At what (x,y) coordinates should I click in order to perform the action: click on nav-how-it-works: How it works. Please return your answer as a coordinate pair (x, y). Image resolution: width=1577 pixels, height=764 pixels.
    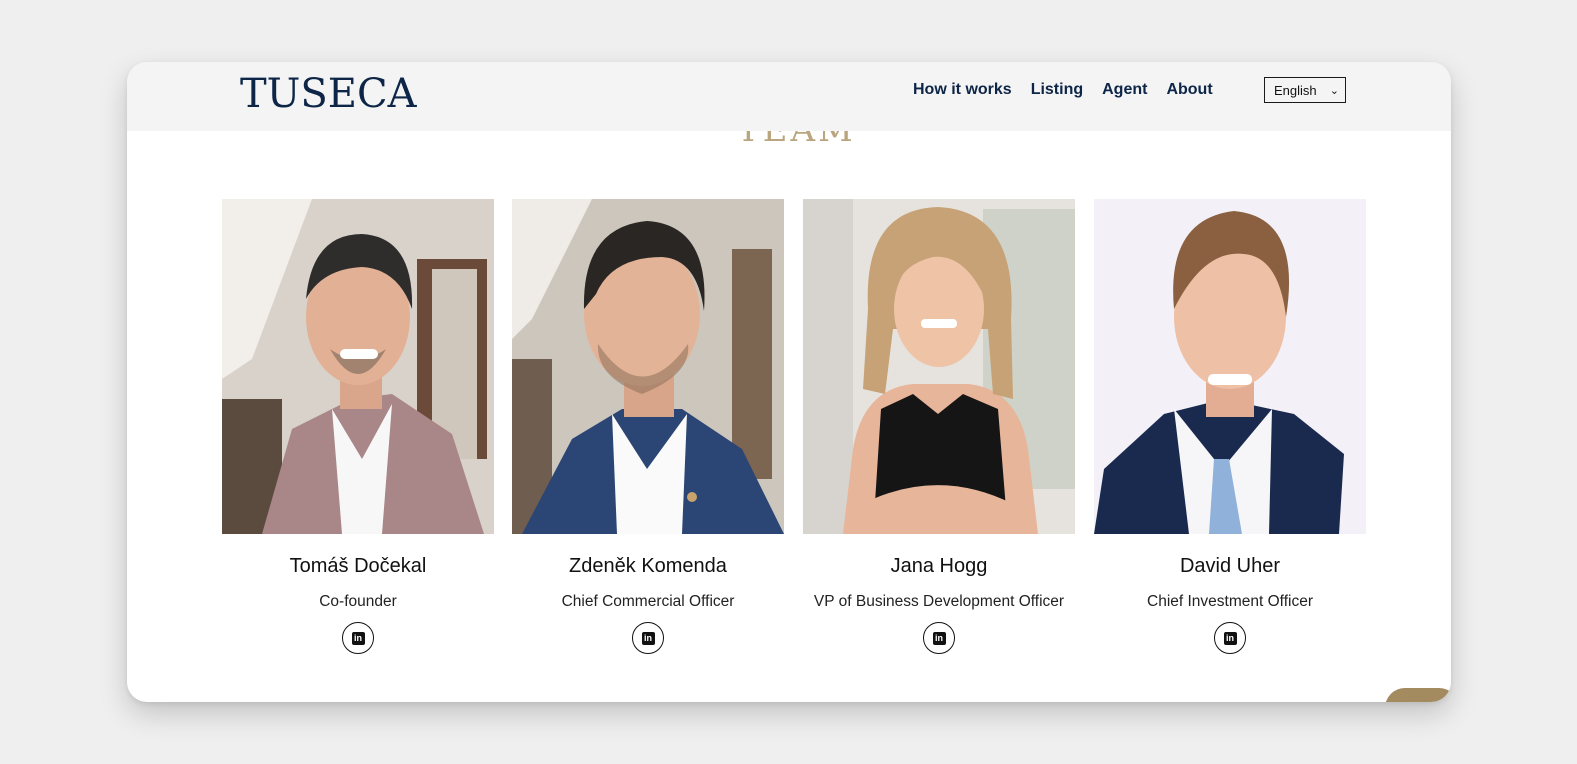
    Looking at the image, I should click on (962, 90).